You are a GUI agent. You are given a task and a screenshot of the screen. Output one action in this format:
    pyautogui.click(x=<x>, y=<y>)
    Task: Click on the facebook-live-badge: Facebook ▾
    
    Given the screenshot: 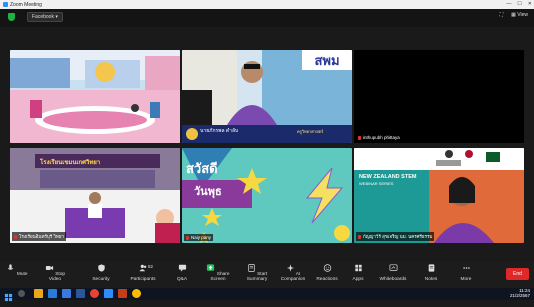 What is the action you would take?
    pyautogui.click(x=45, y=17)
    